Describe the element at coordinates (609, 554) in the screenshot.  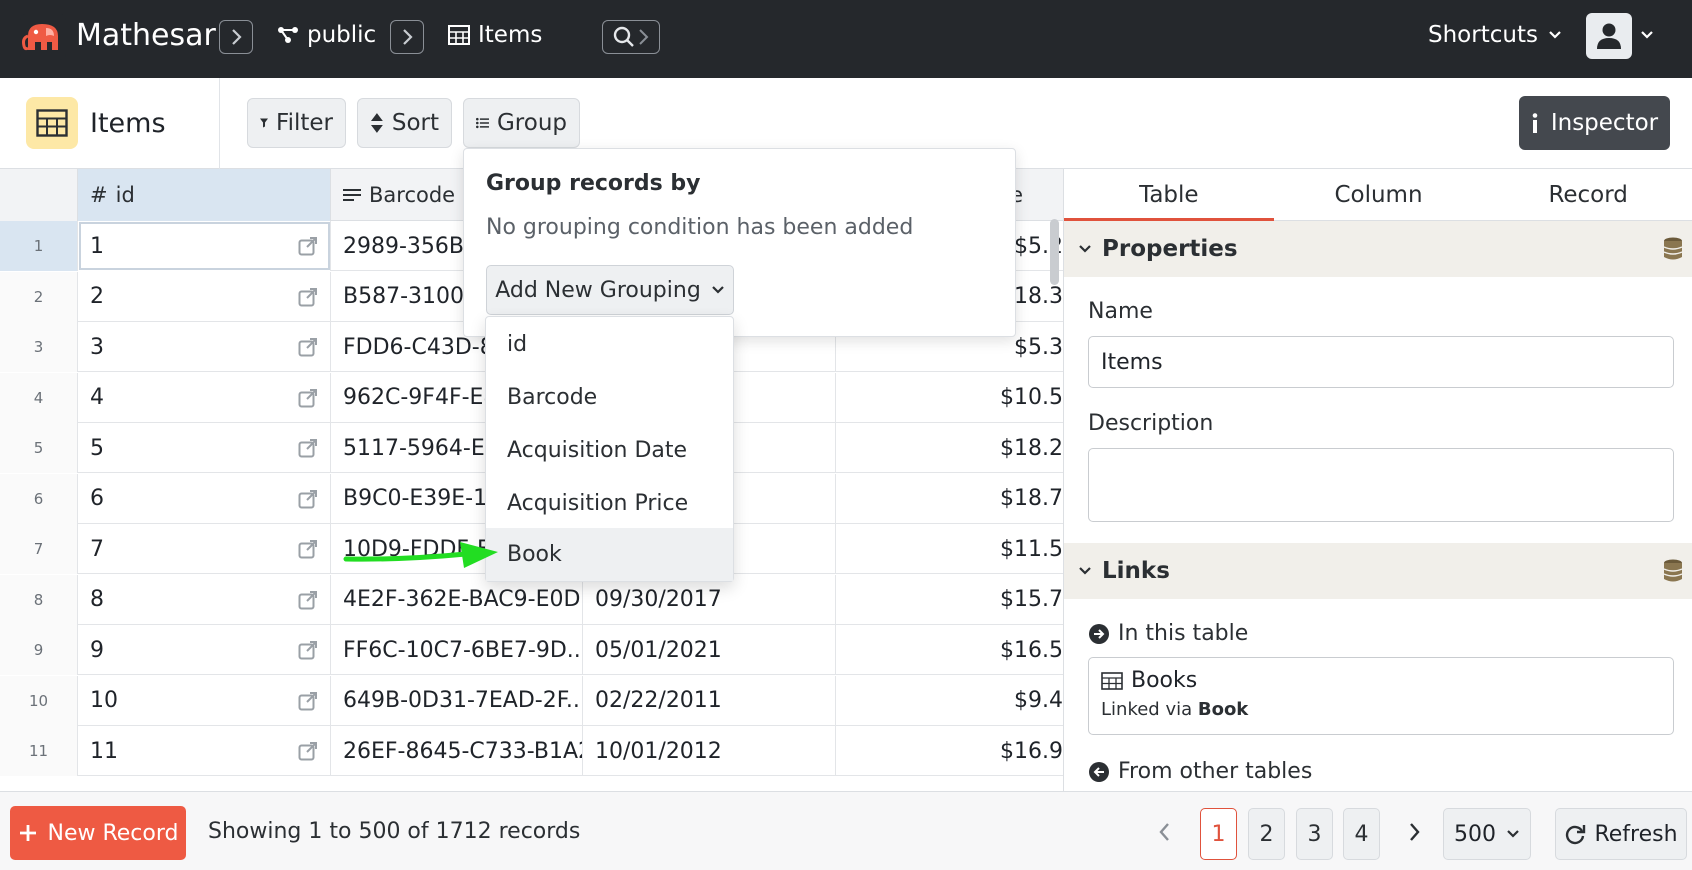
I see `dropdown-option-book: Book` at that location.